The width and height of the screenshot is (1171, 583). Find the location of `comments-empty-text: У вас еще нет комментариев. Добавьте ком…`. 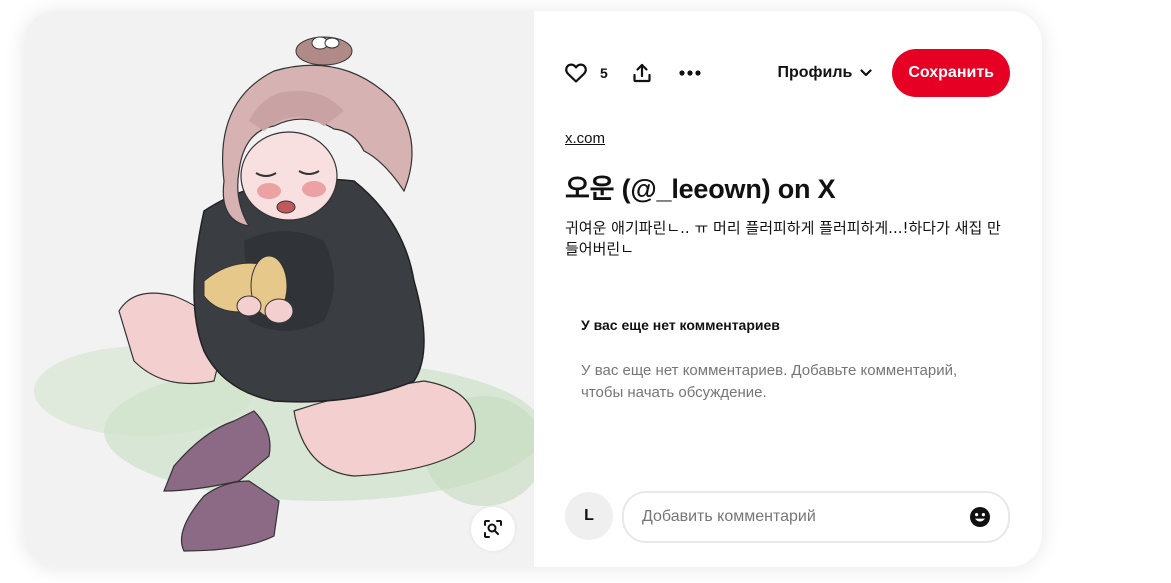

comments-empty-text: У вас еще нет комментариев. Добавьте ком… is located at coordinates (769, 381).